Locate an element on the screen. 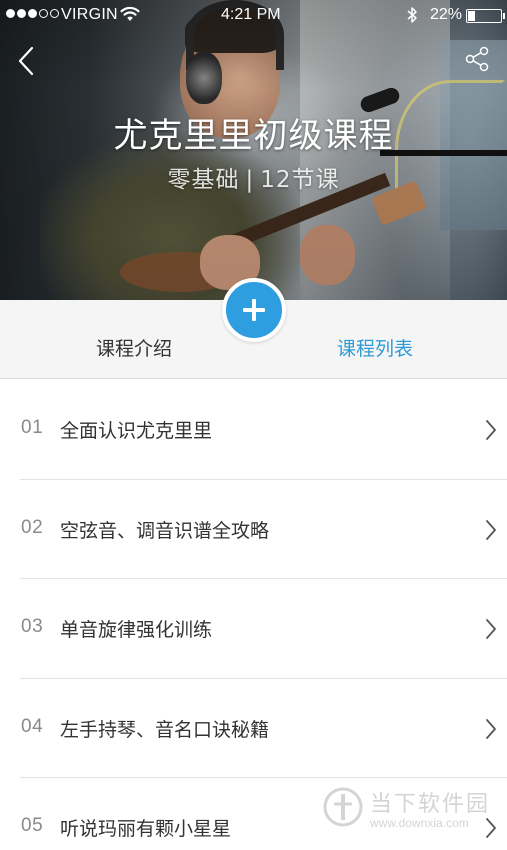  lesson-count: 12节课 is located at coordinates (300, 180).